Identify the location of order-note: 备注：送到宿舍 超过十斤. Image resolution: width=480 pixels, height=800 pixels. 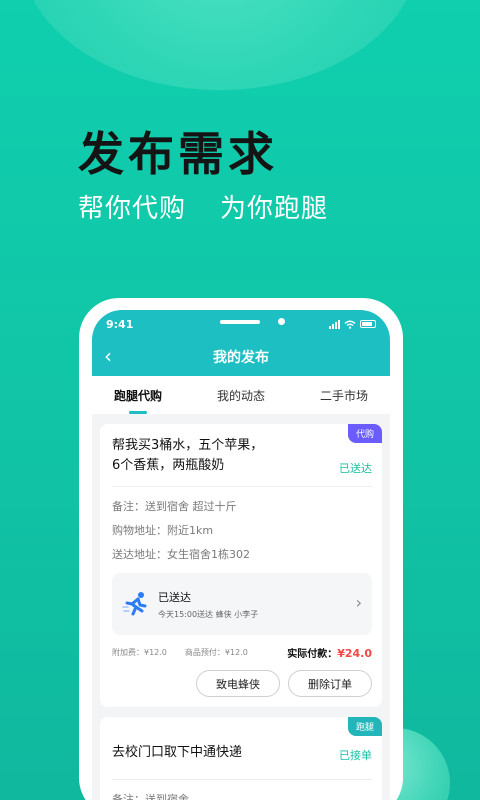
(174, 506).